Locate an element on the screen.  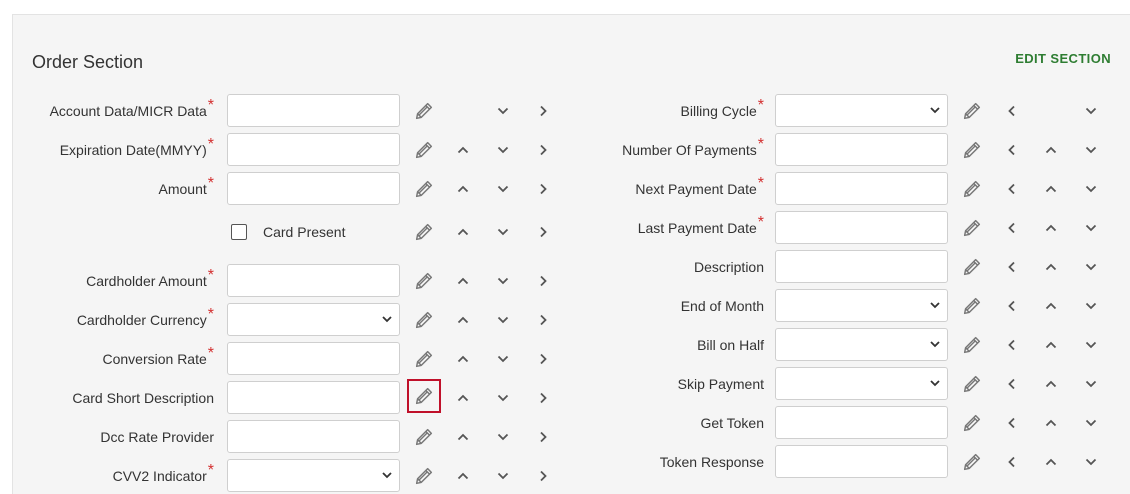
chevron-down-button-skip-payment is located at coordinates (1091, 384).